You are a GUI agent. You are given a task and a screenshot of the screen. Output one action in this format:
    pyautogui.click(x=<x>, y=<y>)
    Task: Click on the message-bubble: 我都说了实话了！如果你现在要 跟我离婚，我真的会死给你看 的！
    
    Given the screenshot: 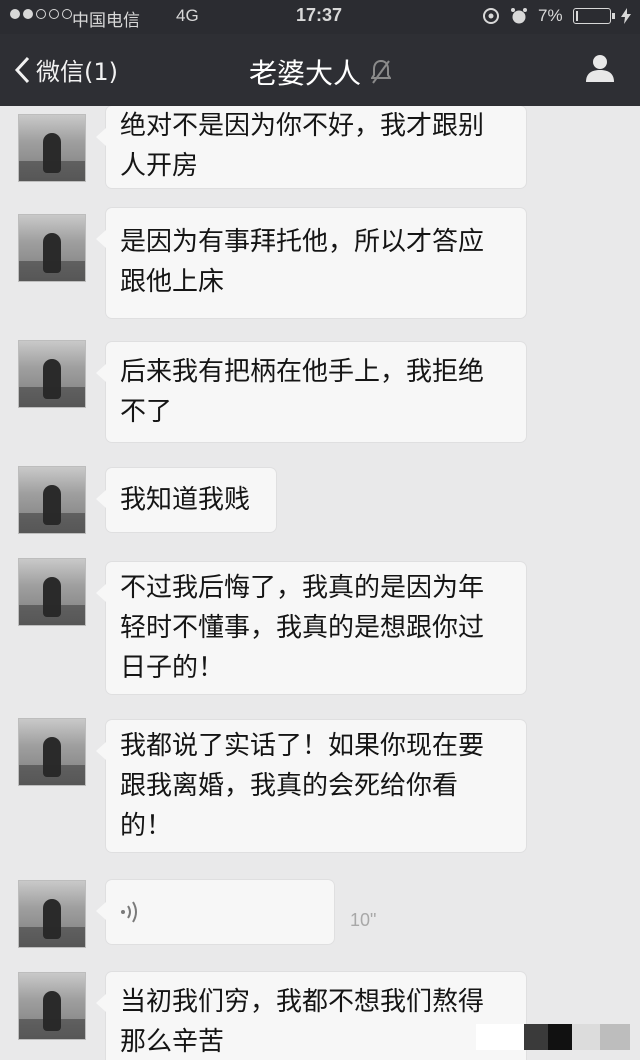 What is the action you would take?
    pyautogui.click(x=311, y=786)
    